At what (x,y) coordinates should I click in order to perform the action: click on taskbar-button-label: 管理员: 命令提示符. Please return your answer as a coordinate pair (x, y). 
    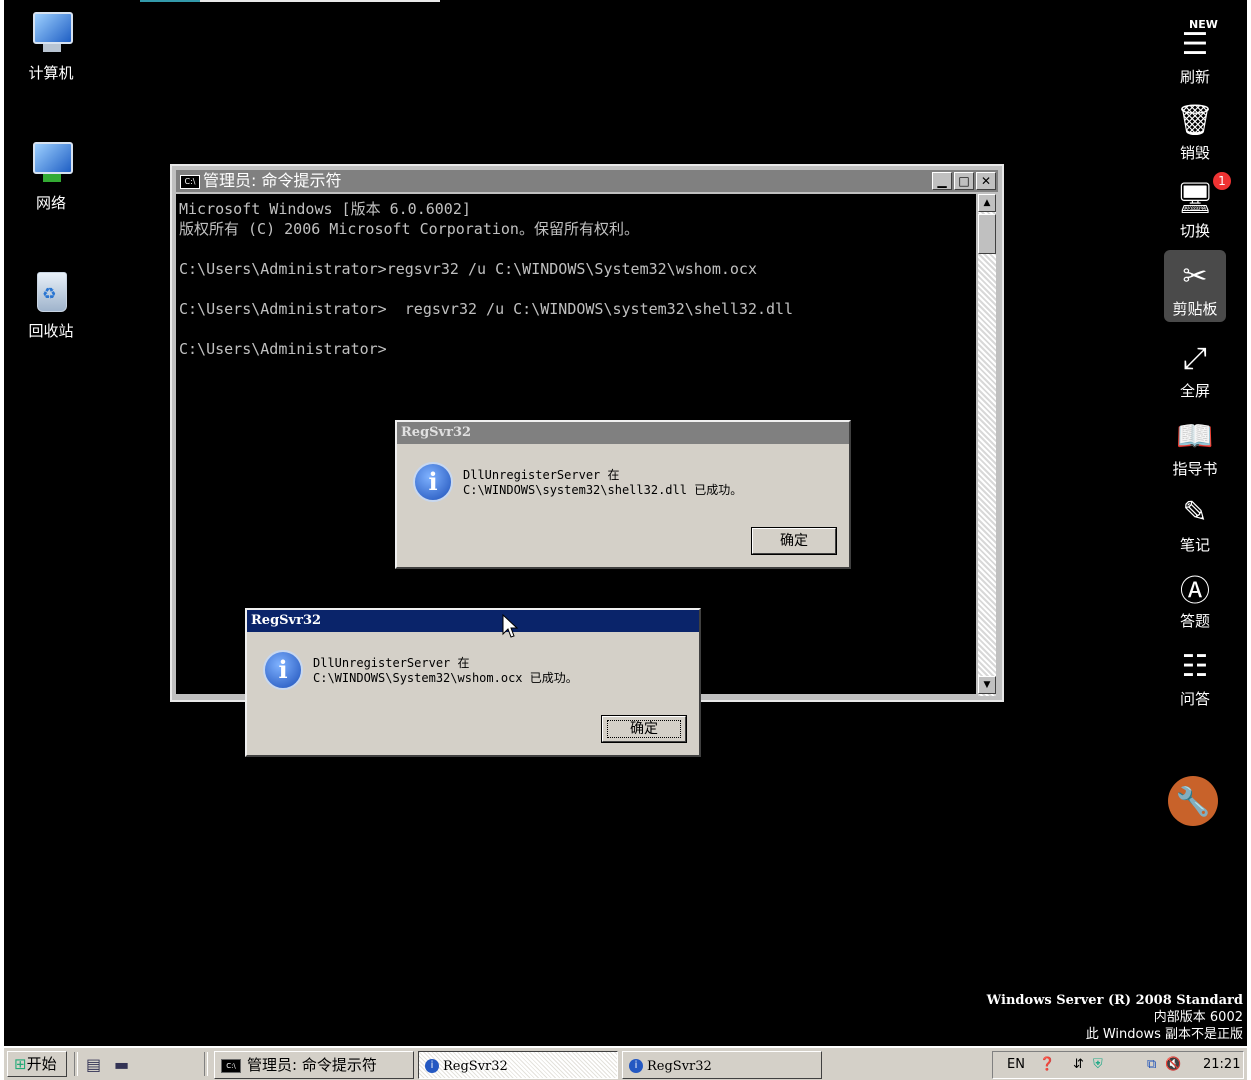
    Looking at the image, I should click on (312, 1065).